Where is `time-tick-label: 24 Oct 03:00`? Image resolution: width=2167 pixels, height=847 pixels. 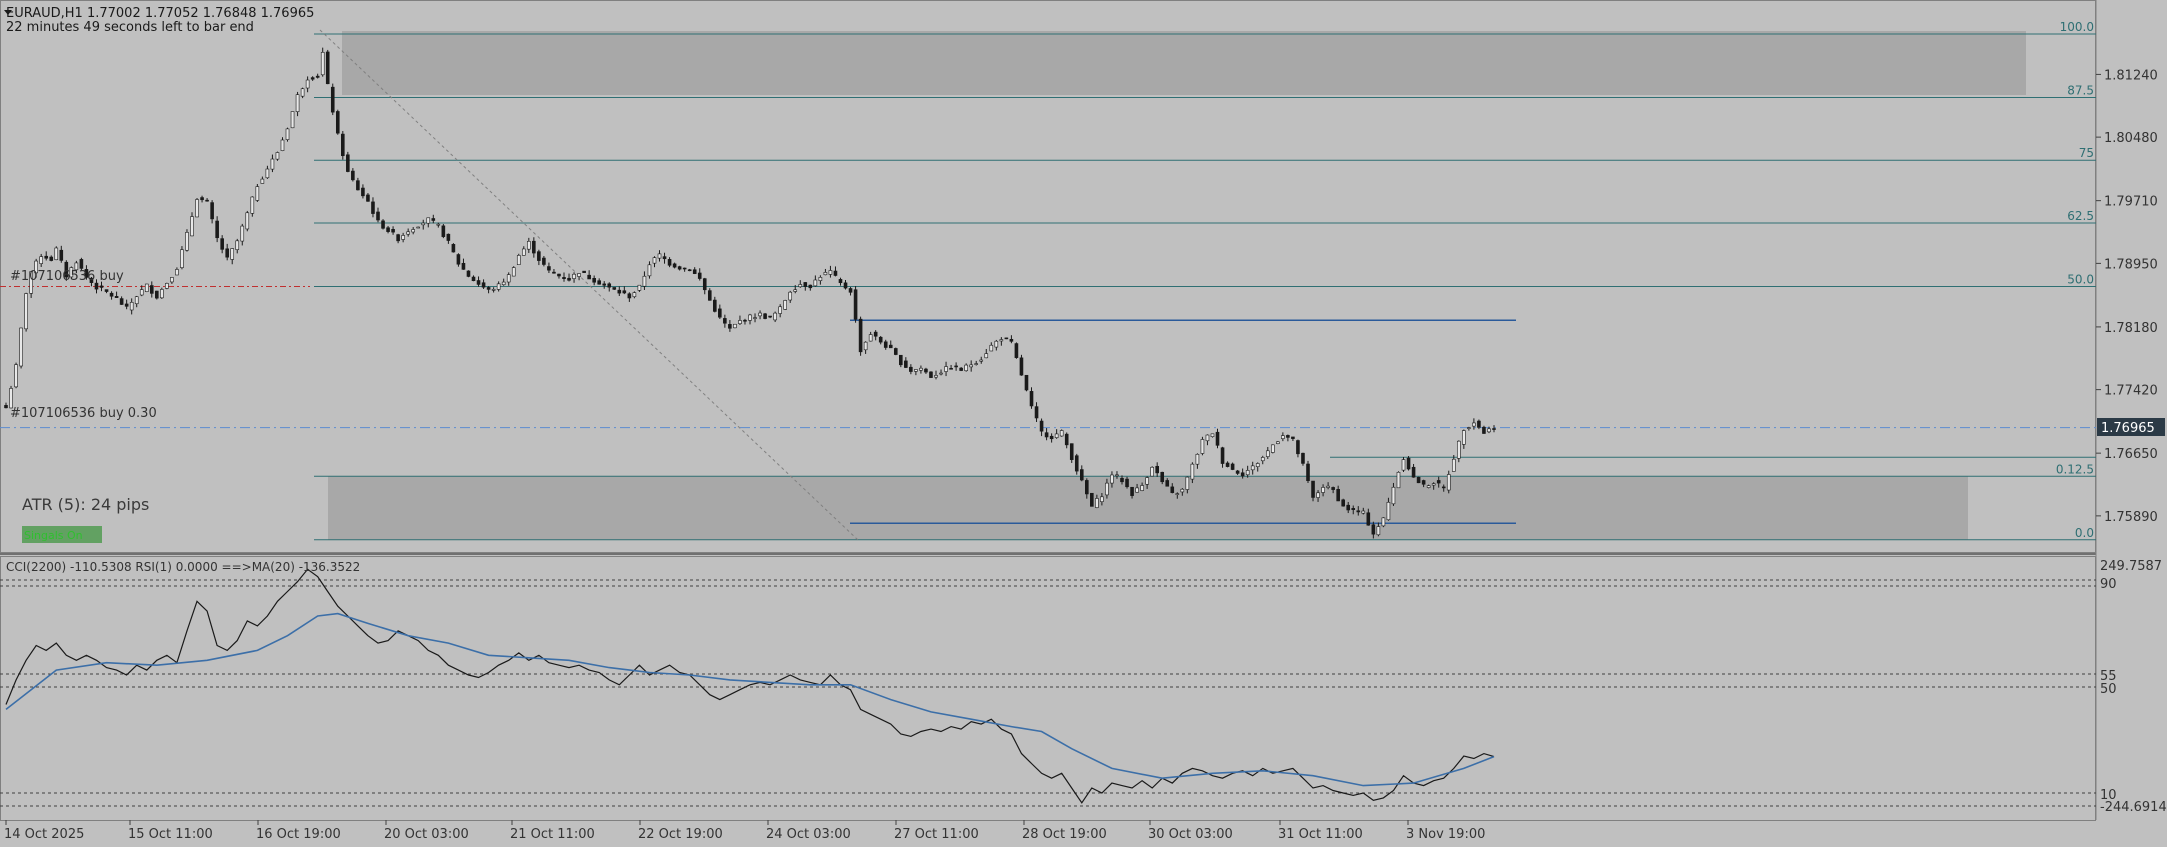
time-tick-label: 24 Oct 03:00 is located at coordinates (808, 834).